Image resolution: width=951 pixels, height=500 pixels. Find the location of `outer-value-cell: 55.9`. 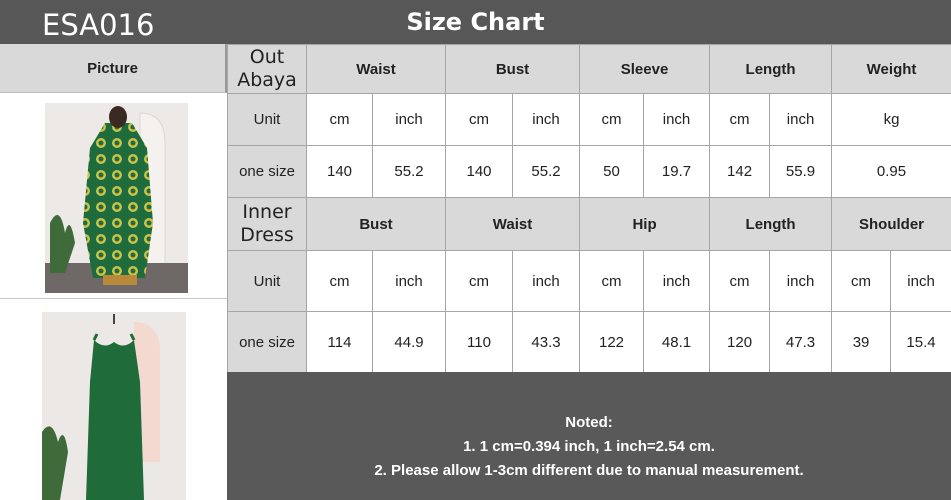

outer-value-cell: 55.9 is located at coordinates (801, 171).